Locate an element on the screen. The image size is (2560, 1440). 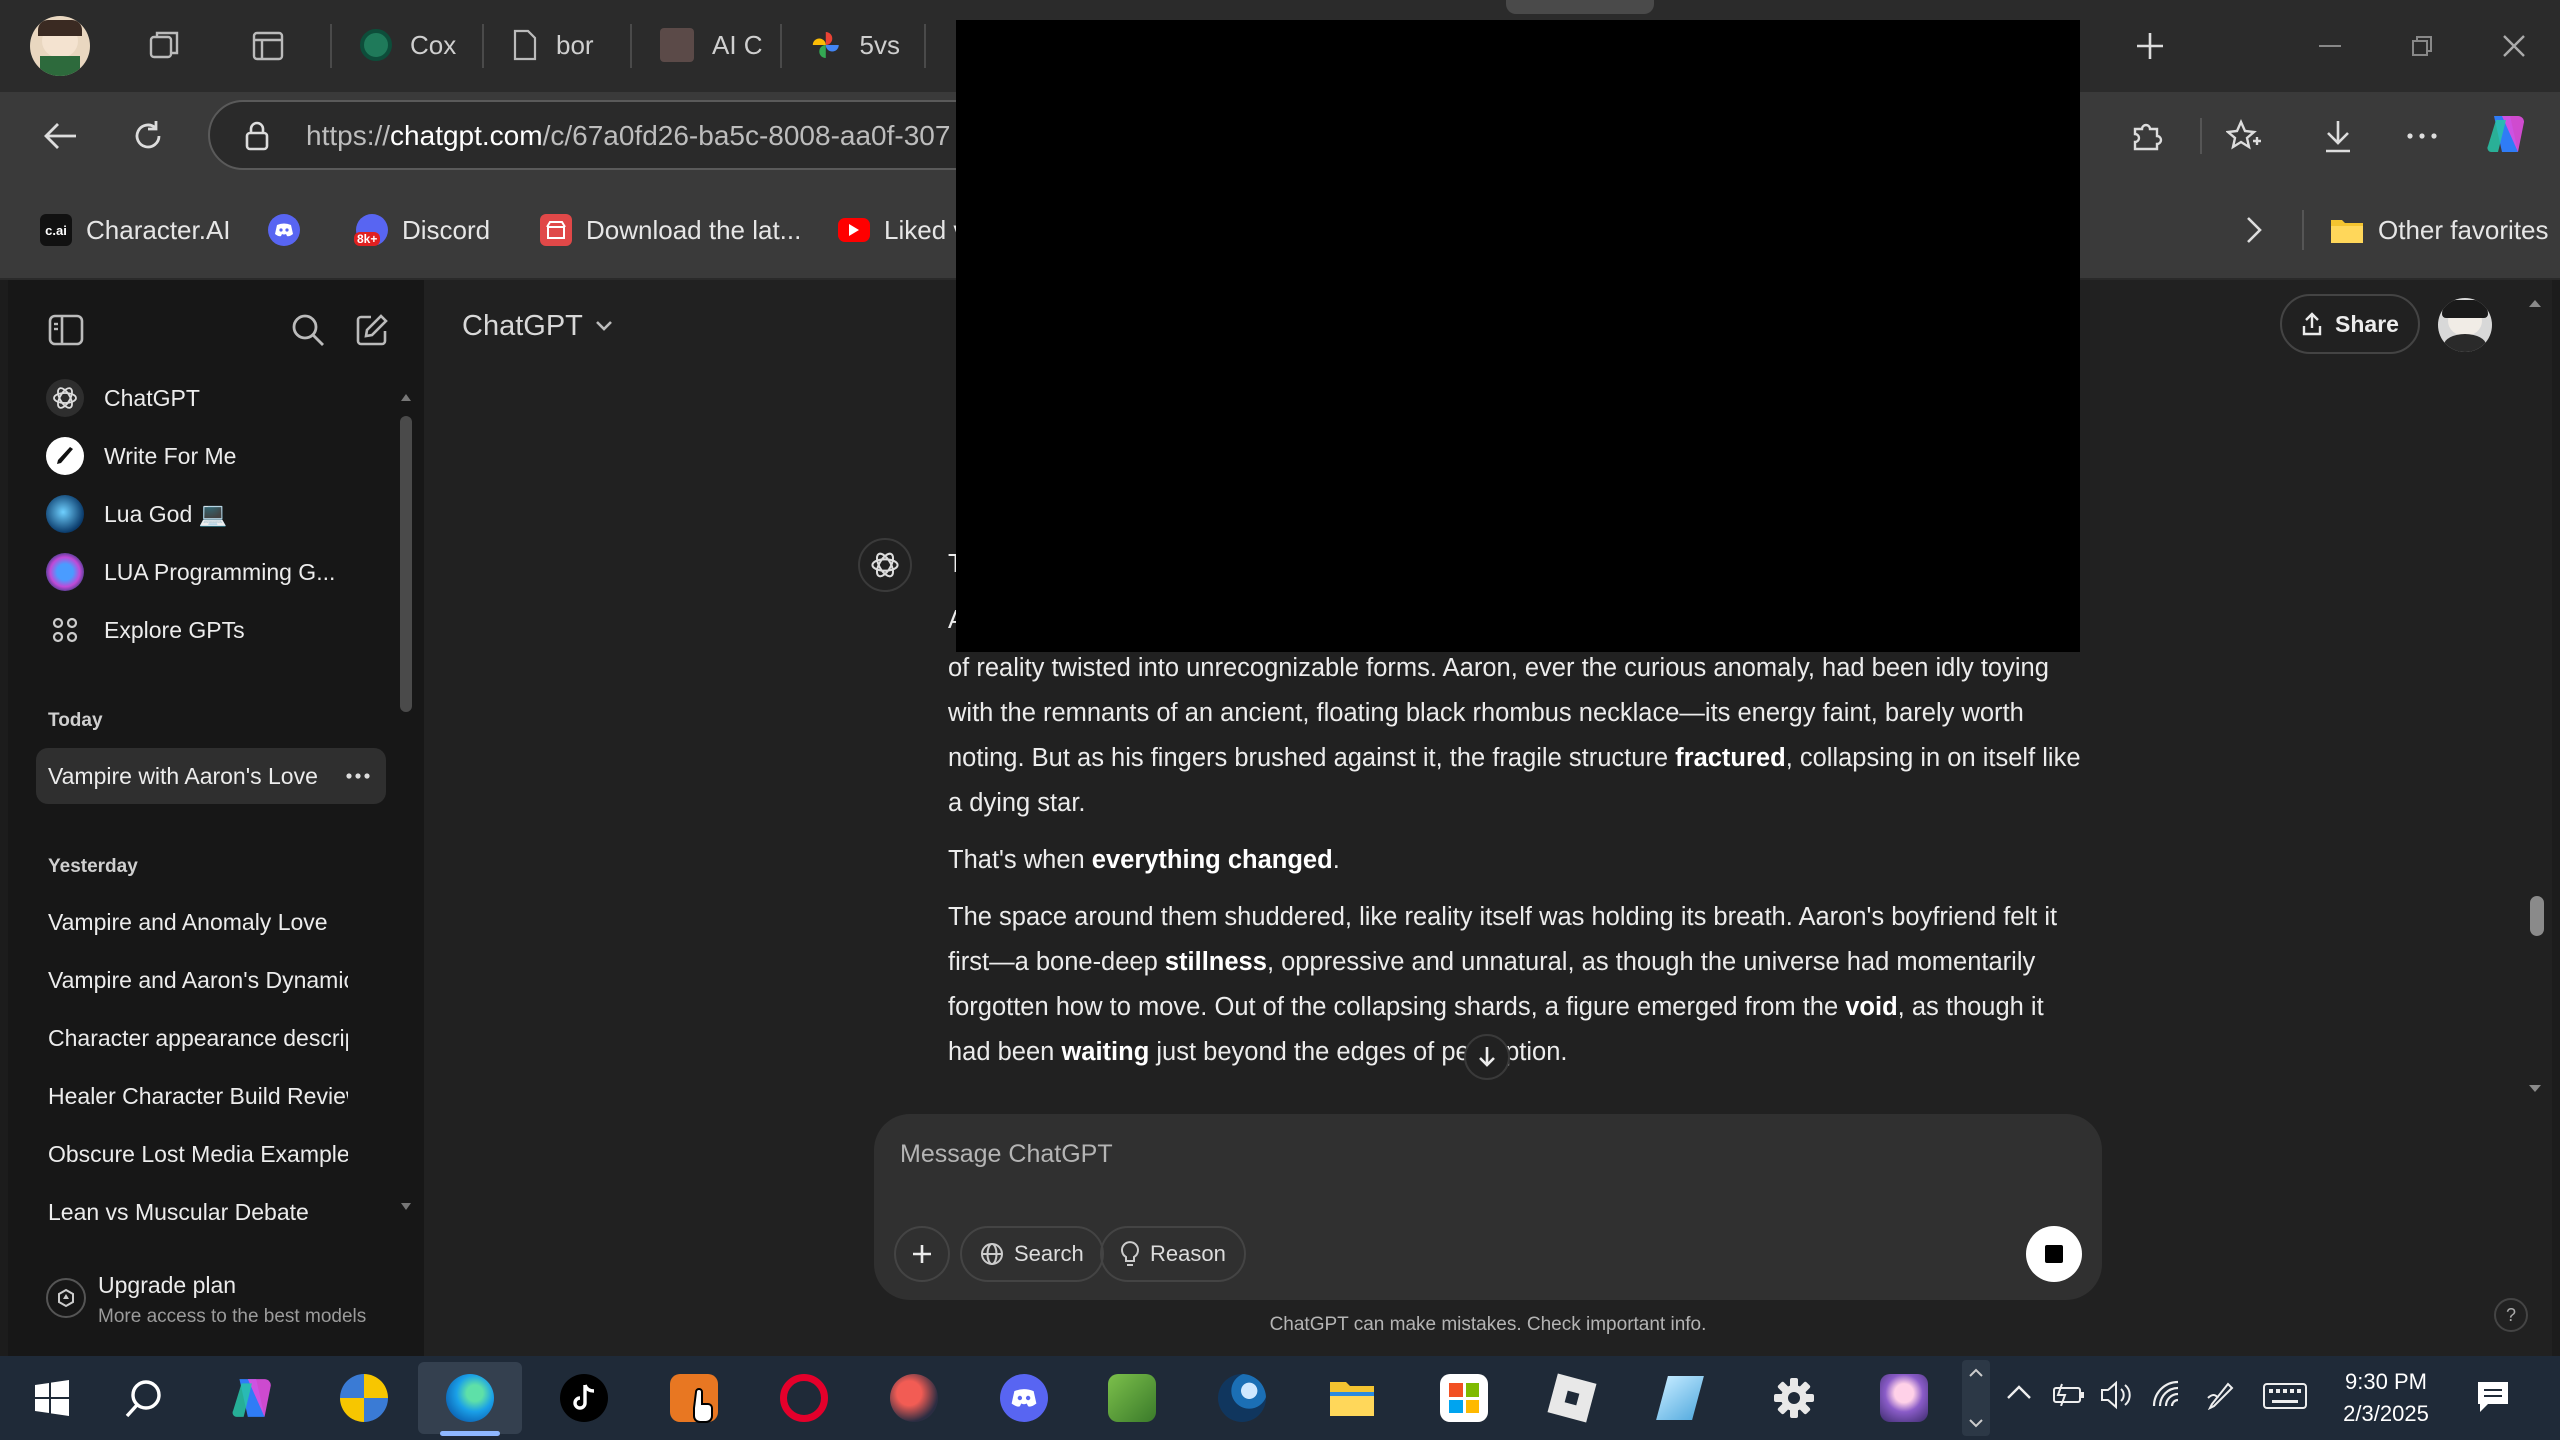
start-button is located at coordinates (52, 1398).